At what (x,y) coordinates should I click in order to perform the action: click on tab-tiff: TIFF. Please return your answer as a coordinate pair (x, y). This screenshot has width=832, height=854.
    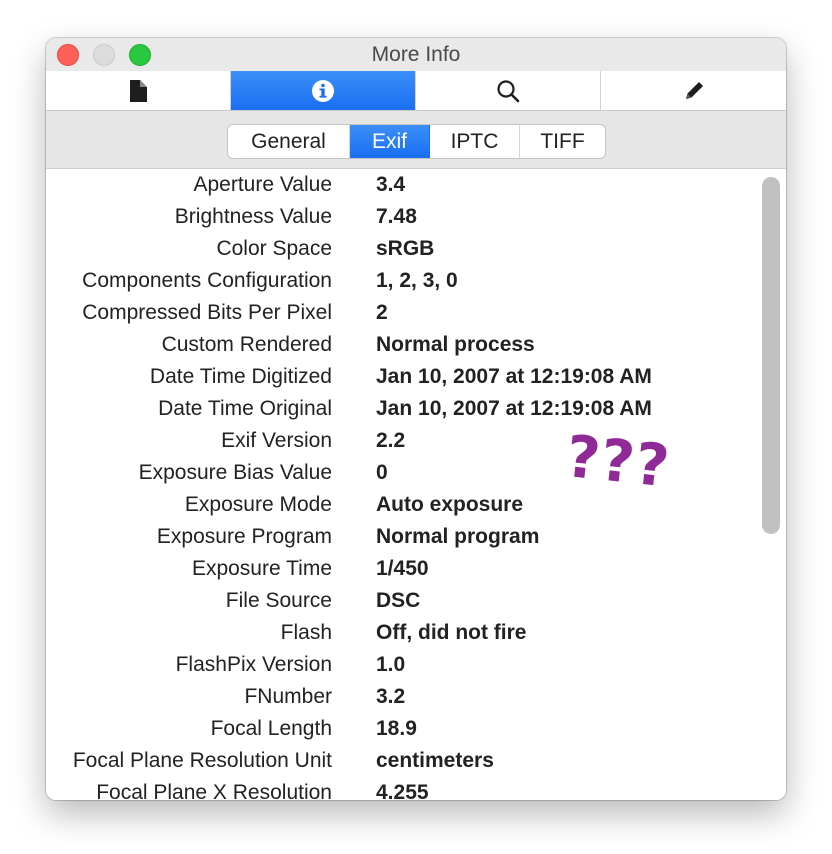
    Looking at the image, I should click on (562, 141).